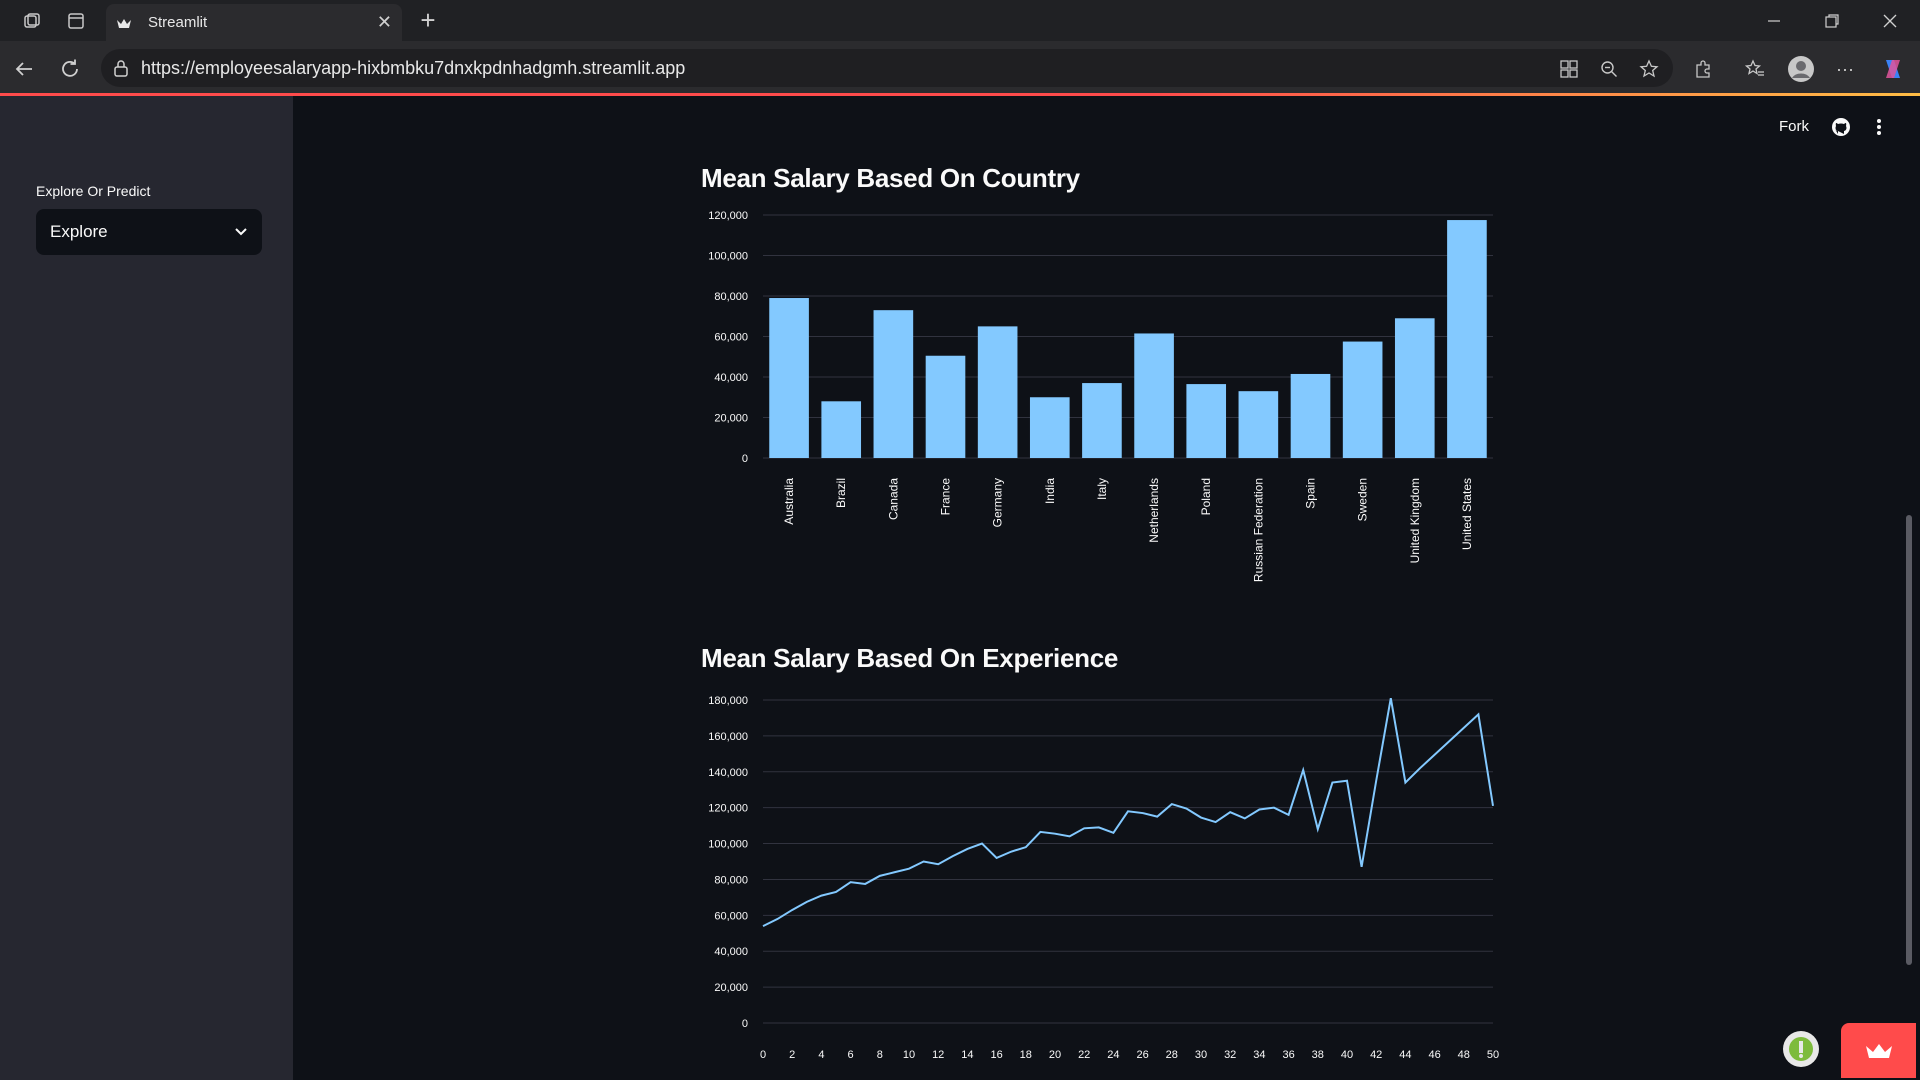 Image resolution: width=1920 pixels, height=1080 pixels. I want to click on y-tick-label: 160,000, so click(728, 737).